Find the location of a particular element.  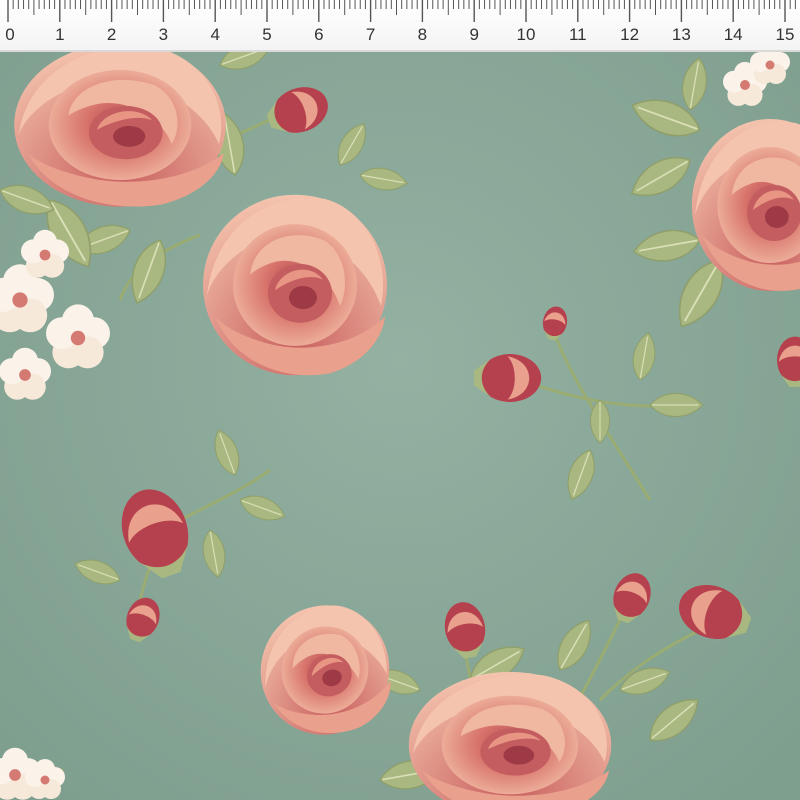

ruler-label: 2 is located at coordinates (111, 34).